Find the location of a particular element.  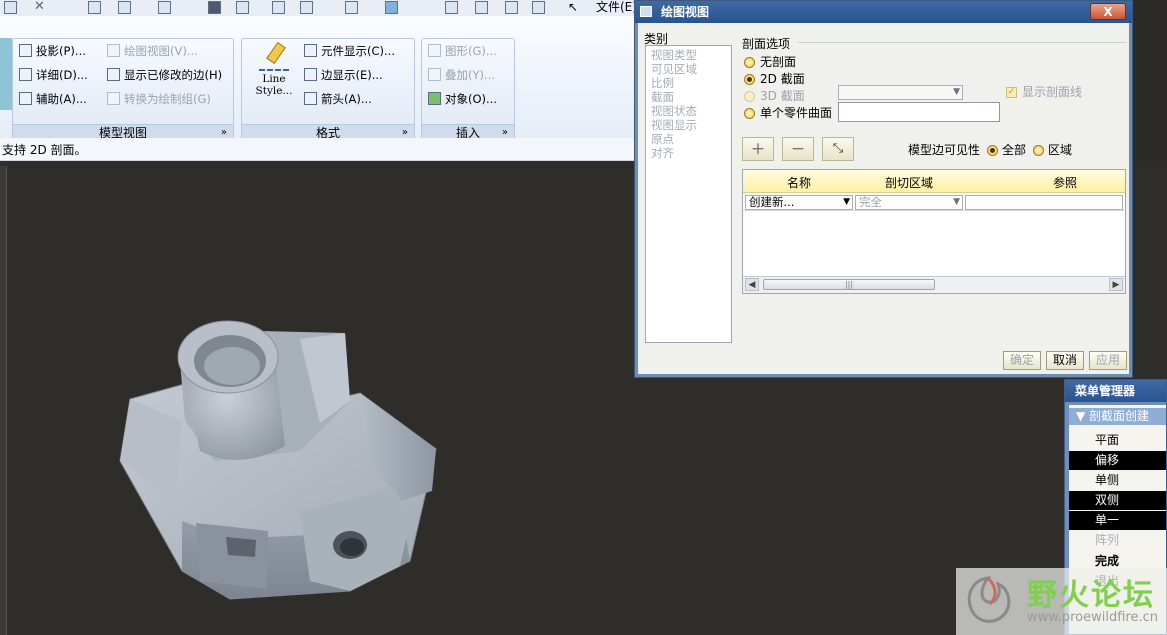

column-header-name: 名称 is located at coordinates (799, 182).